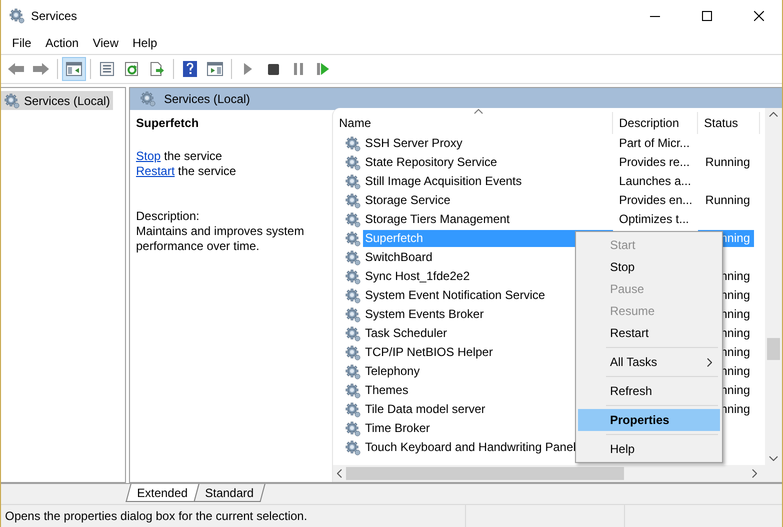 The image size is (783, 527). What do you see at coordinates (298, 69) in the screenshot?
I see `pause-icon` at bounding box center [298, 69].